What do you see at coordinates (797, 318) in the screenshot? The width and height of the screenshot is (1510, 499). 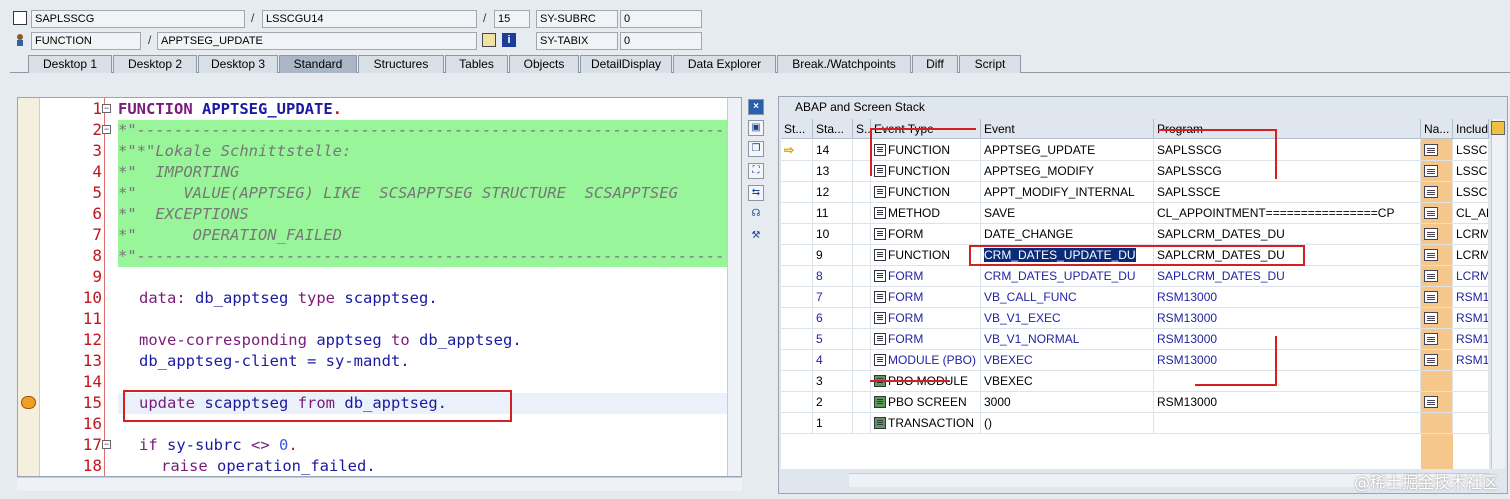 I see `current-position-icon` at bounding box center [797, 318].